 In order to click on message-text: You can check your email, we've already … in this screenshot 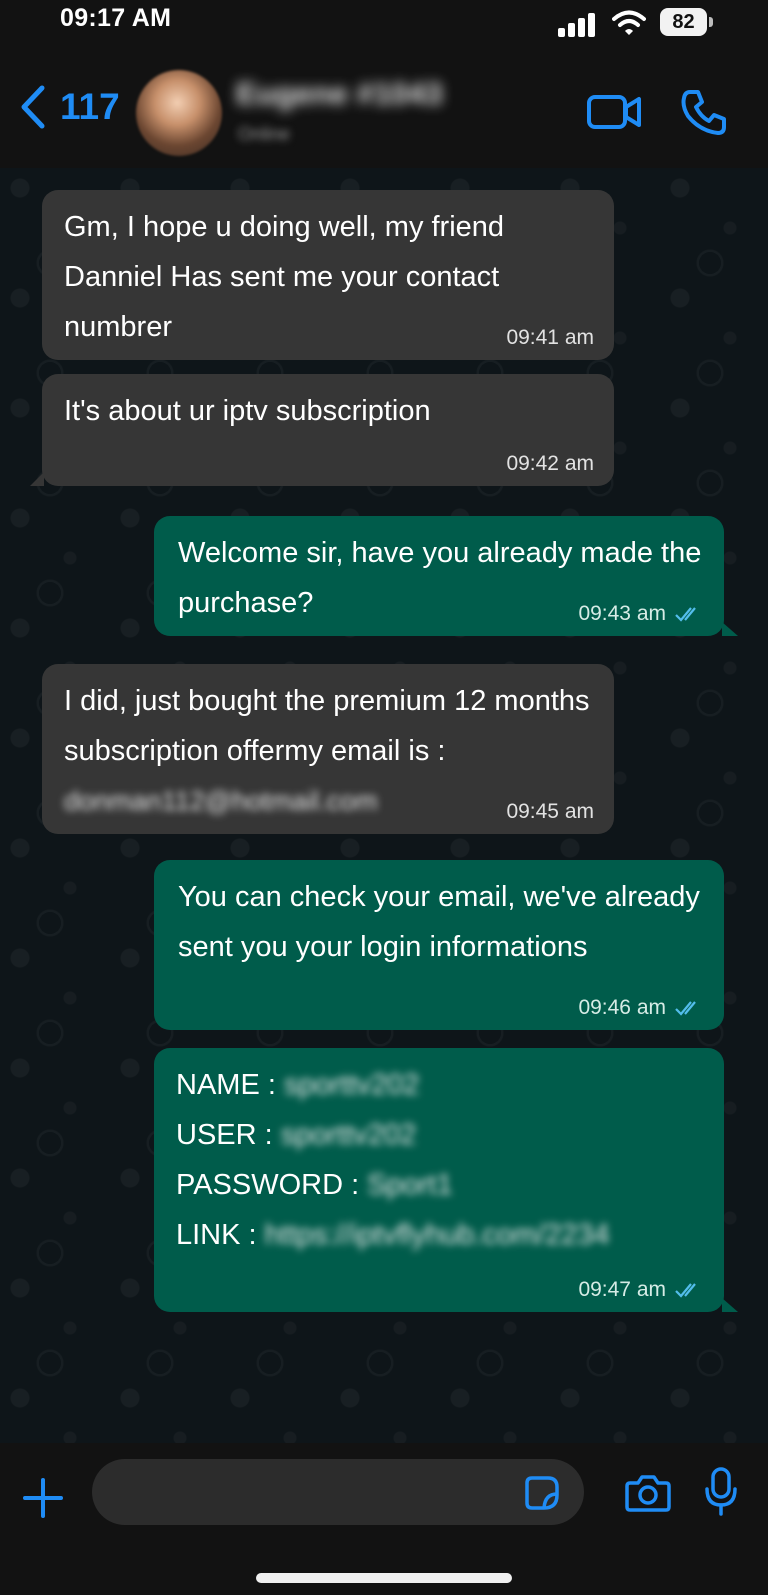, I will do `click(439, 922)`.